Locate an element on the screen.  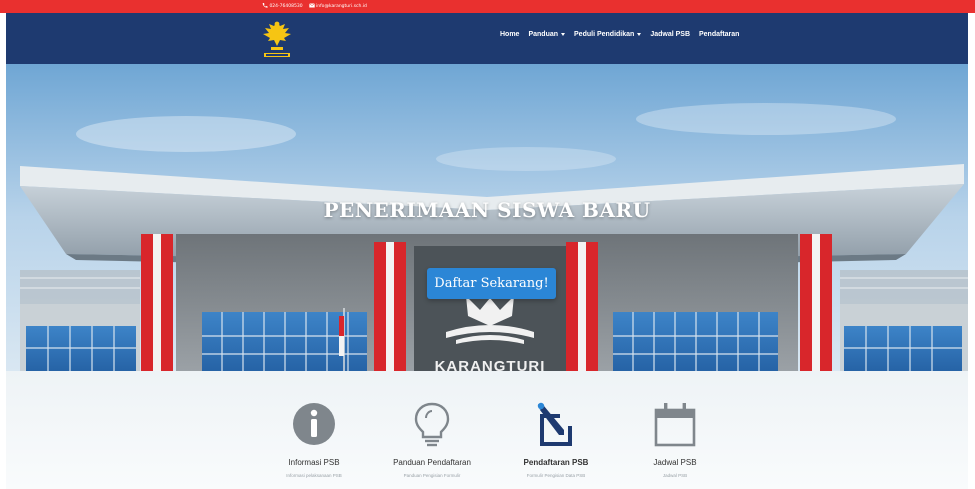
top-contact-bar: 024-76408530 info@karangturi.sch.id is located at coordinates (487, 6).